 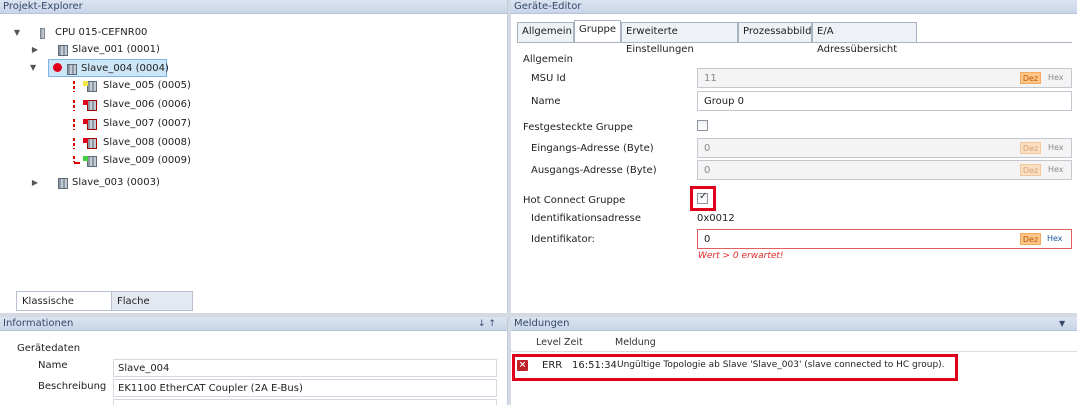 What do you see at coordinates (563, 239) in the screenshot?
I see `identifier-label: Identifikator:` at bounding box center [563, 239].